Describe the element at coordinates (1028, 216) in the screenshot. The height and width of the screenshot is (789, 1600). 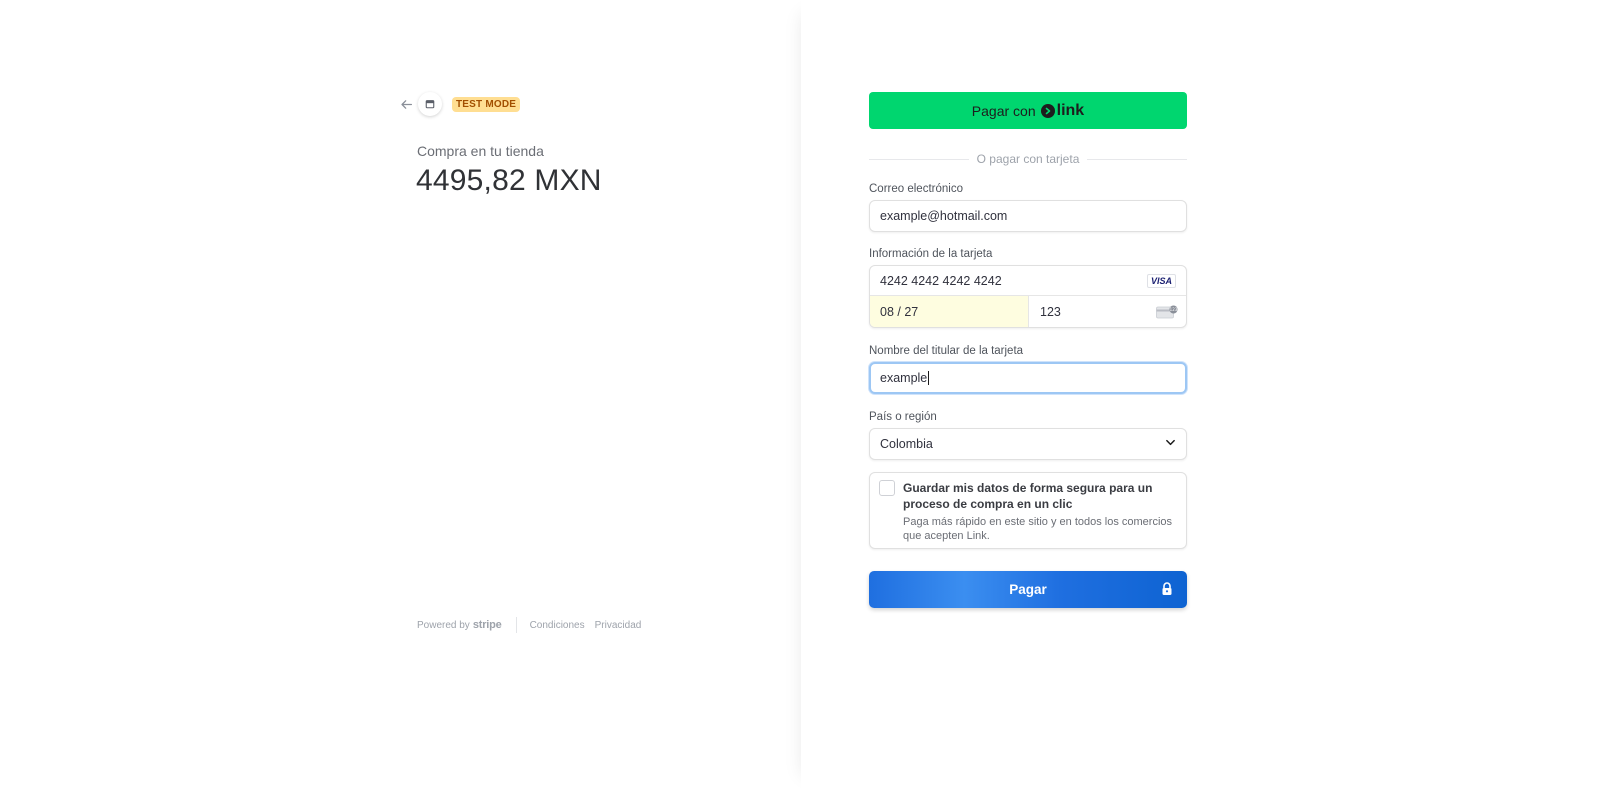
I see `email-field: example@hotmail.com` at that location.